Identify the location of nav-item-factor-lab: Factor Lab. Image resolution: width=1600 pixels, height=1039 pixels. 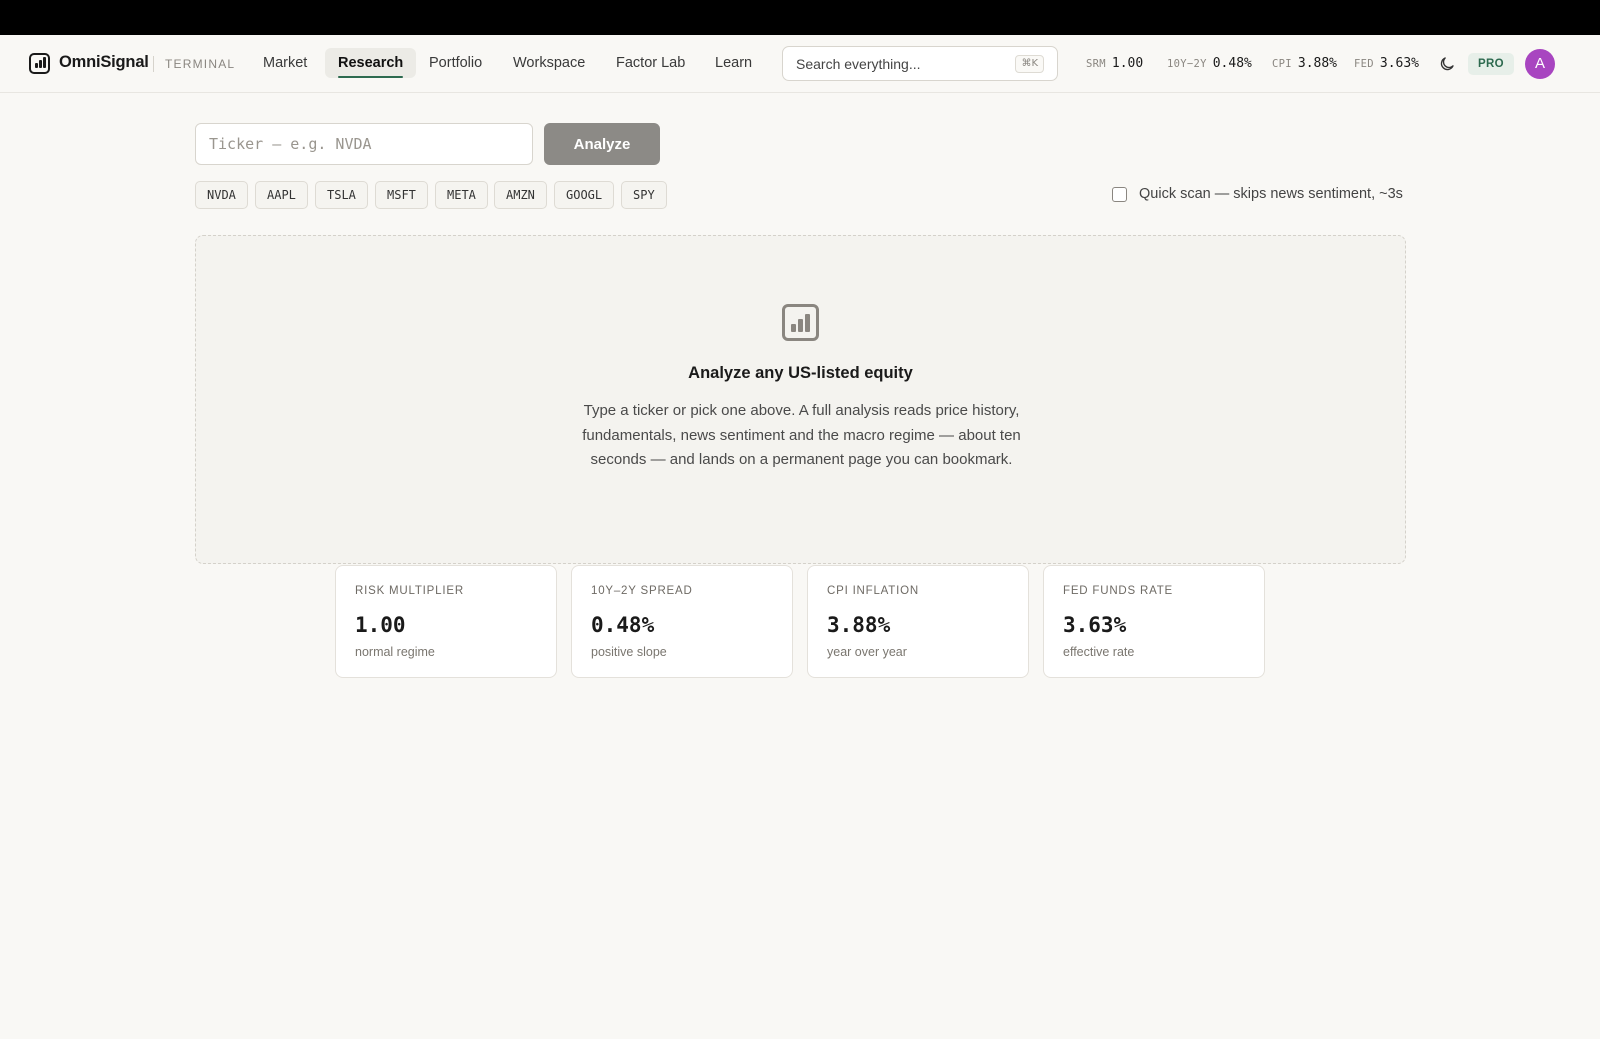
(650, 63).